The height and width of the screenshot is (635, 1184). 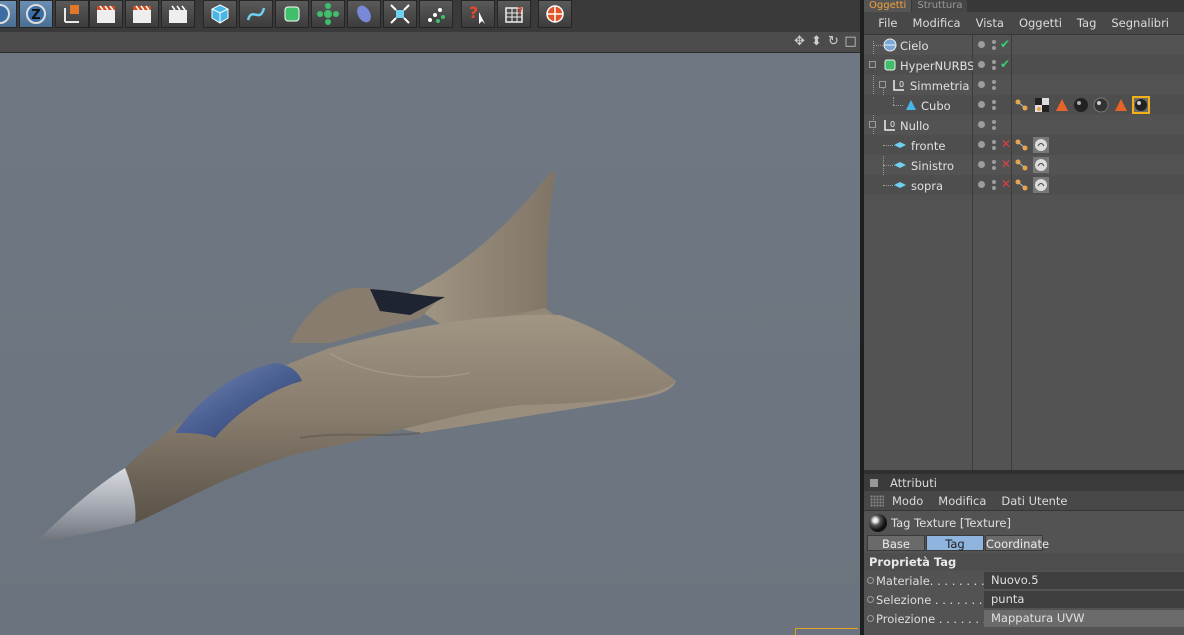 I want to click on object-row-fronte: fronte, so click(x=918, y=145).